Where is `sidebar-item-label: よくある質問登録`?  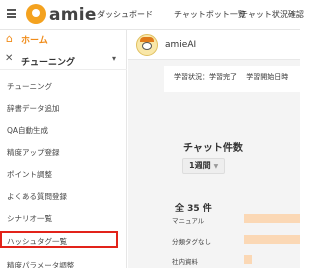
sidebar-item-label: よくある質問登録 is located at coordinates (37, 196).